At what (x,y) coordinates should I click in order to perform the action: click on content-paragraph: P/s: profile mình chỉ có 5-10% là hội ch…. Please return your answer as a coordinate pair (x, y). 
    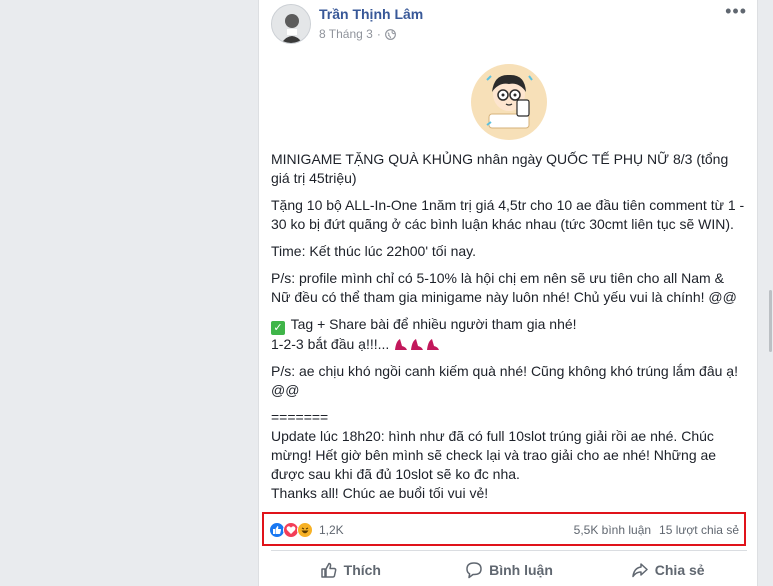
    Looking at the image, I should click on (504, 287).